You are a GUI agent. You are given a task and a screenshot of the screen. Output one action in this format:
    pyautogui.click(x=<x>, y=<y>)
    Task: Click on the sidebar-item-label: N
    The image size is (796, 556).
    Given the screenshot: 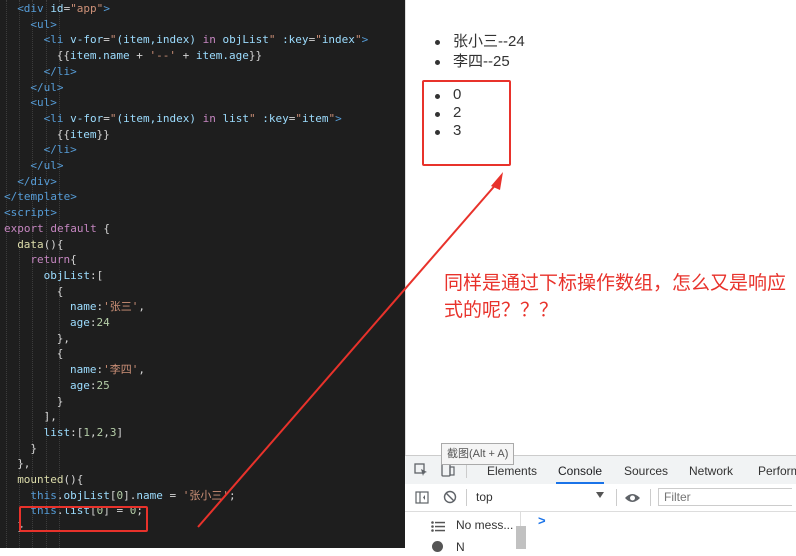 What is the action you would take?
    pyautogui.click(x=460, y=547)
    